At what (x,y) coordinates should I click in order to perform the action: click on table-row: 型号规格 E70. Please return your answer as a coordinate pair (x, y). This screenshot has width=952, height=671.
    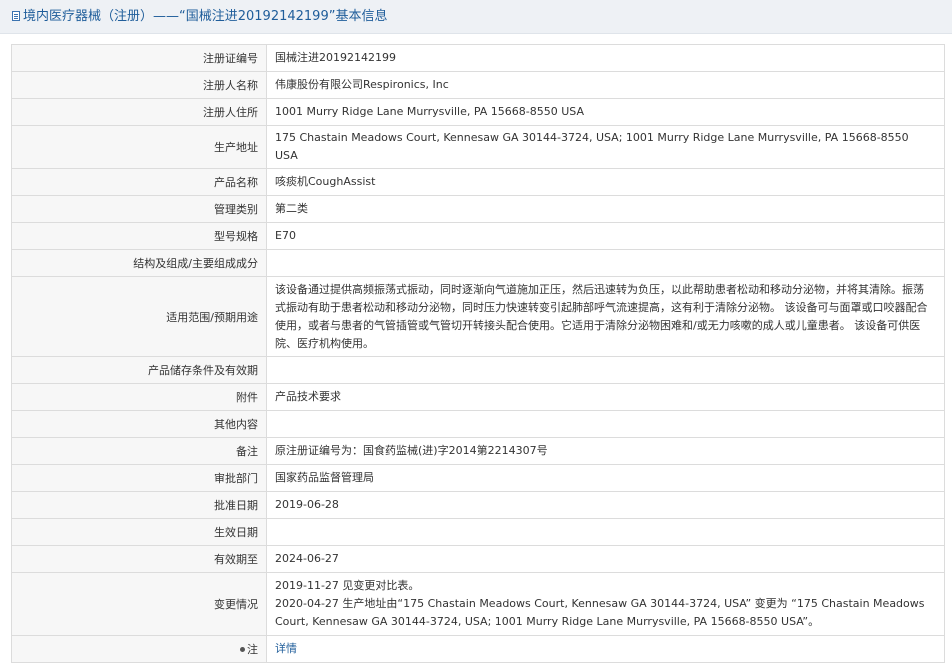
    Looking at the image, I should click on (478, 236).